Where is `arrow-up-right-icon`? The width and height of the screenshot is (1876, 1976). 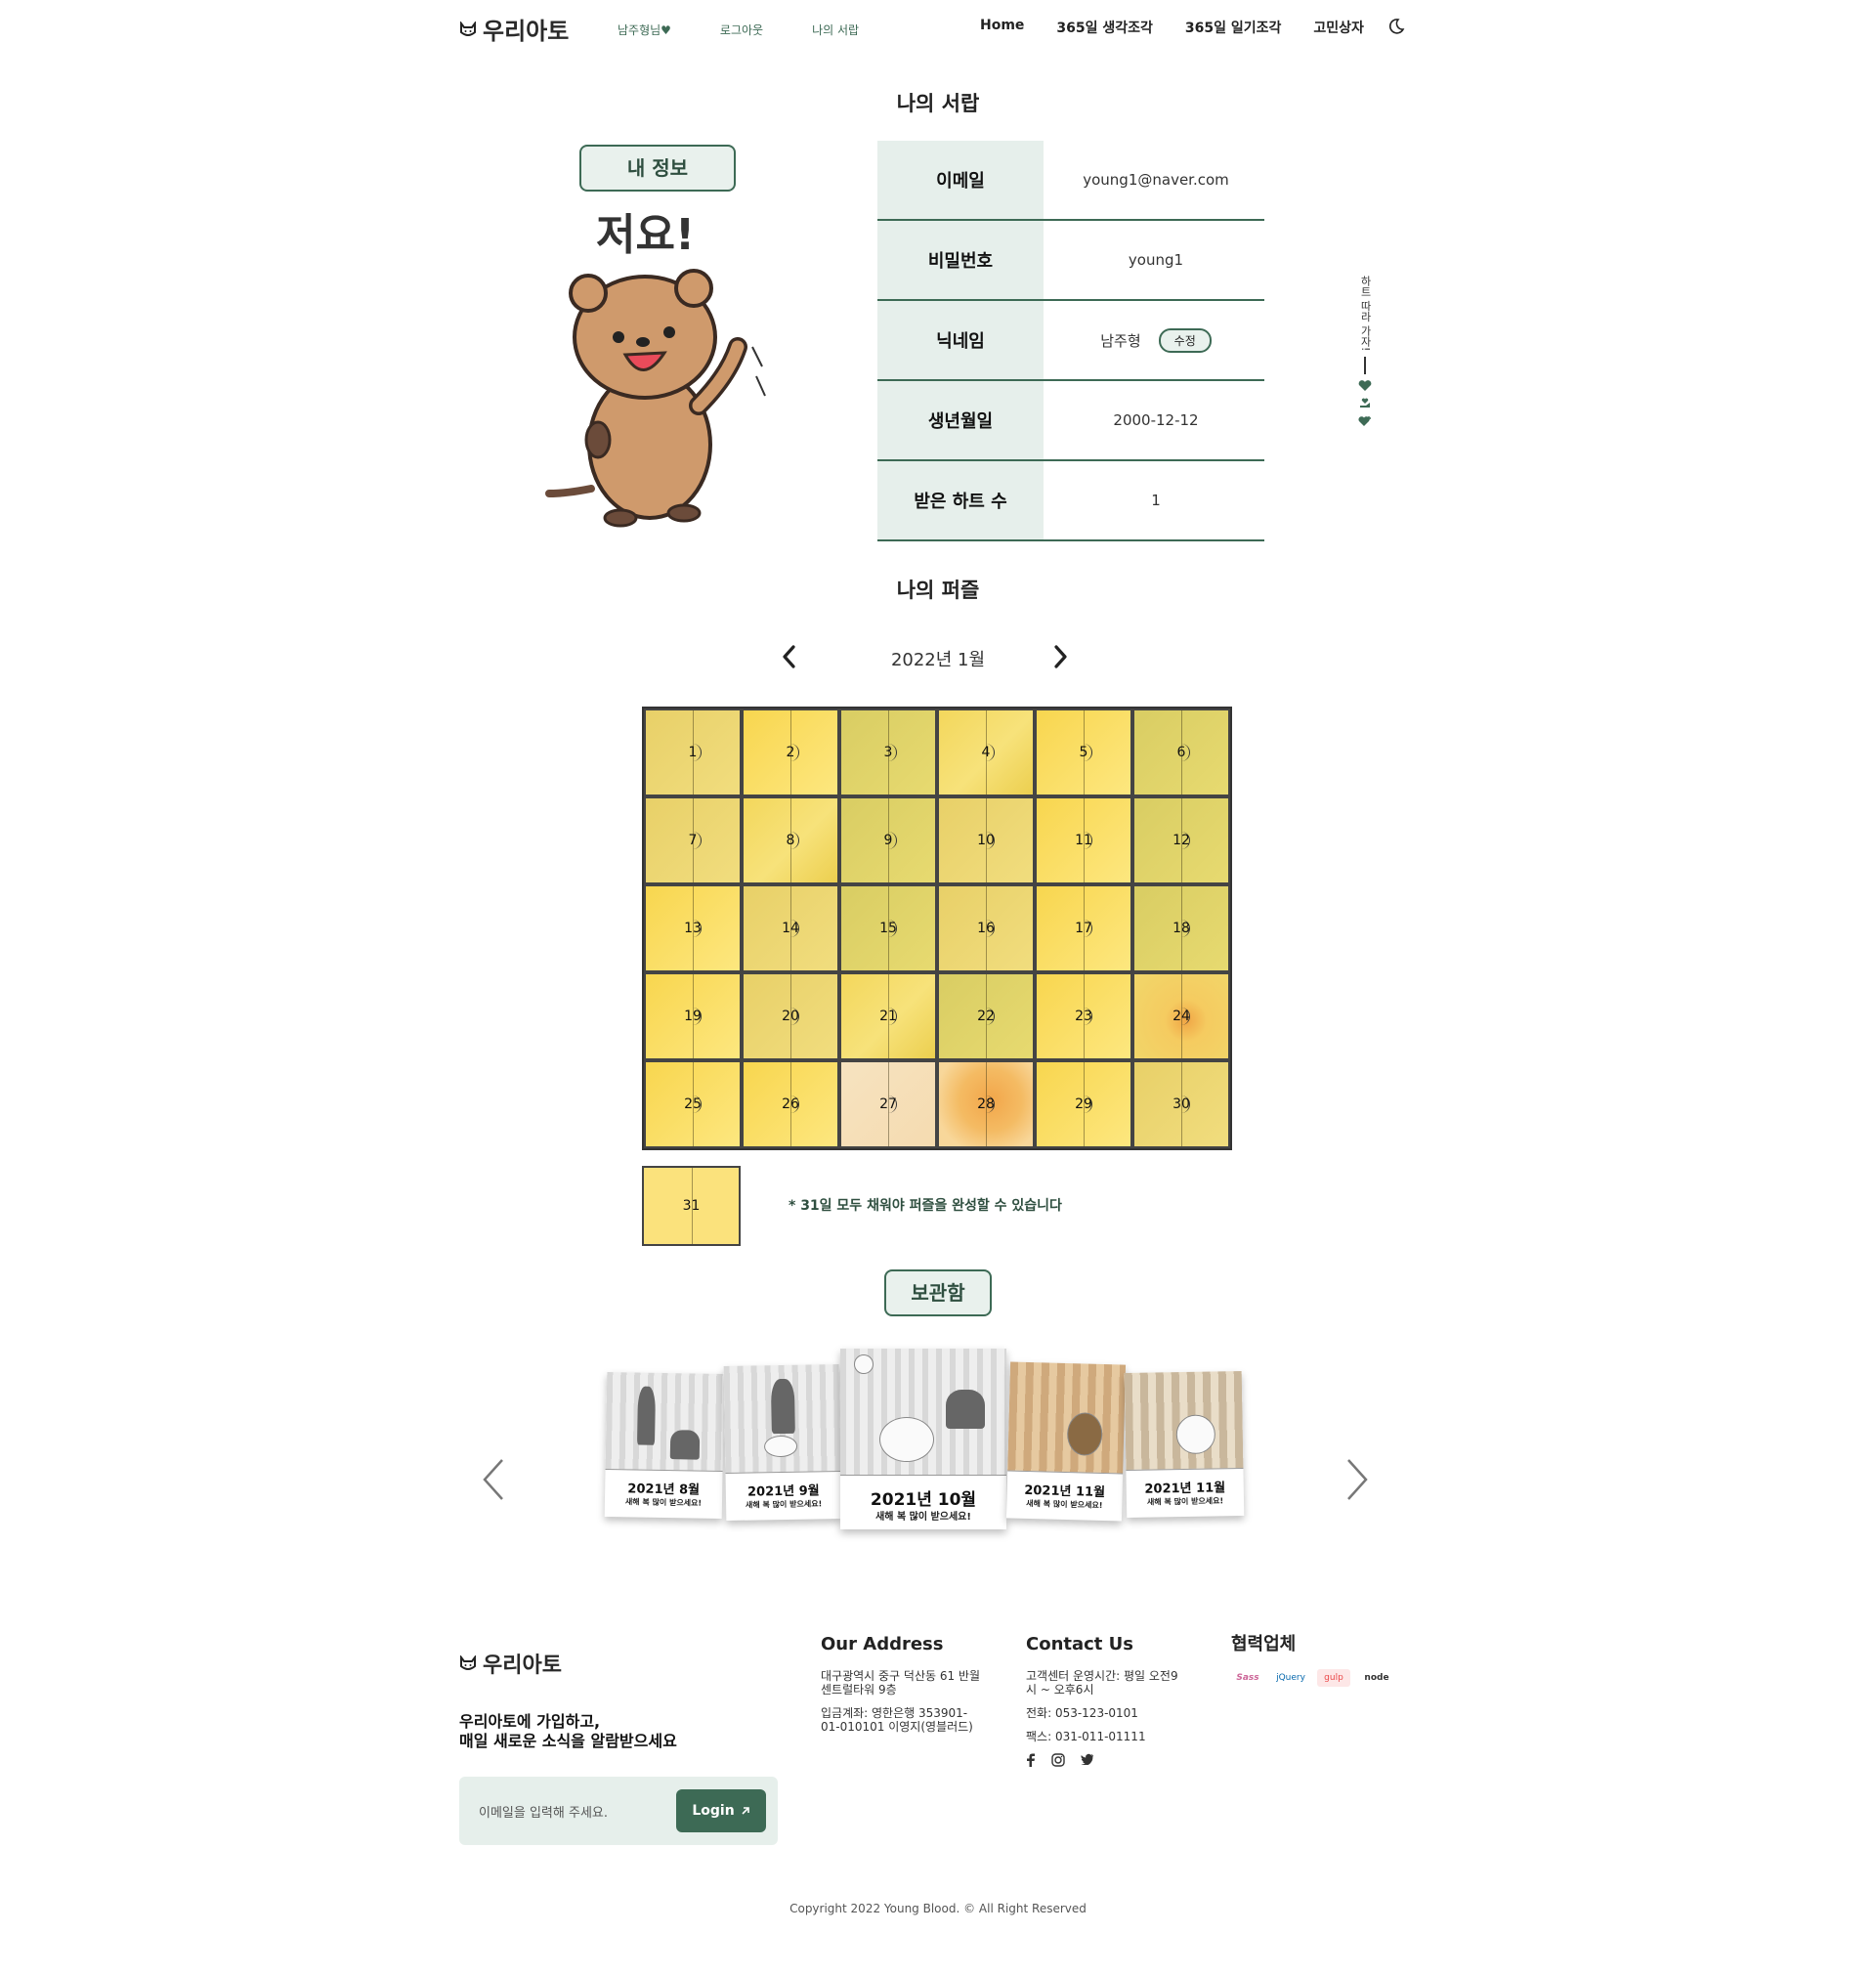
arrow-up-right-icon is located at coordinates (746, 1811).